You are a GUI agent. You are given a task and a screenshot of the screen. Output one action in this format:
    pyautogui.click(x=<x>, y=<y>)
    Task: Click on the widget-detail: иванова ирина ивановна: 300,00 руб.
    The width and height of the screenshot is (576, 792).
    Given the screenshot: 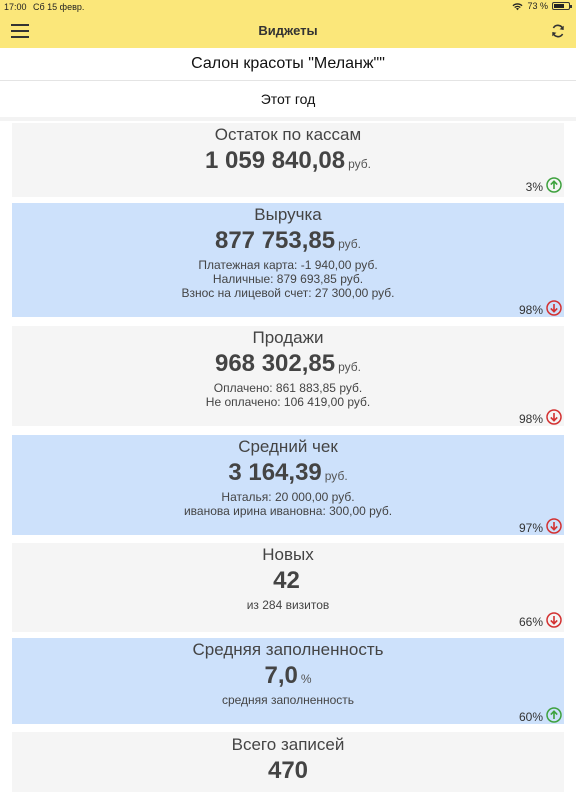 What is the action you would take?
    pyautogui.click(x=288, y=511)
    